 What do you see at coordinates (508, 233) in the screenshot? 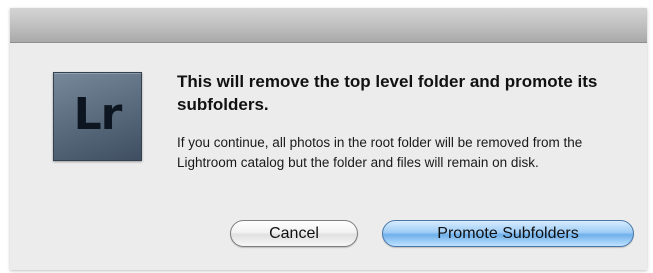
I see `promote-subfolders-button: Promote Subfolders` at bounding box center [508, 233].